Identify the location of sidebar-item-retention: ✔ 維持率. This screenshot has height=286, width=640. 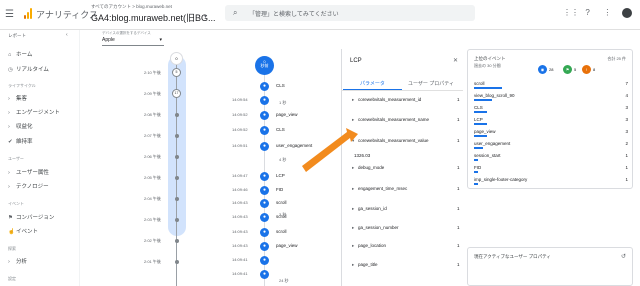
(20, 141).